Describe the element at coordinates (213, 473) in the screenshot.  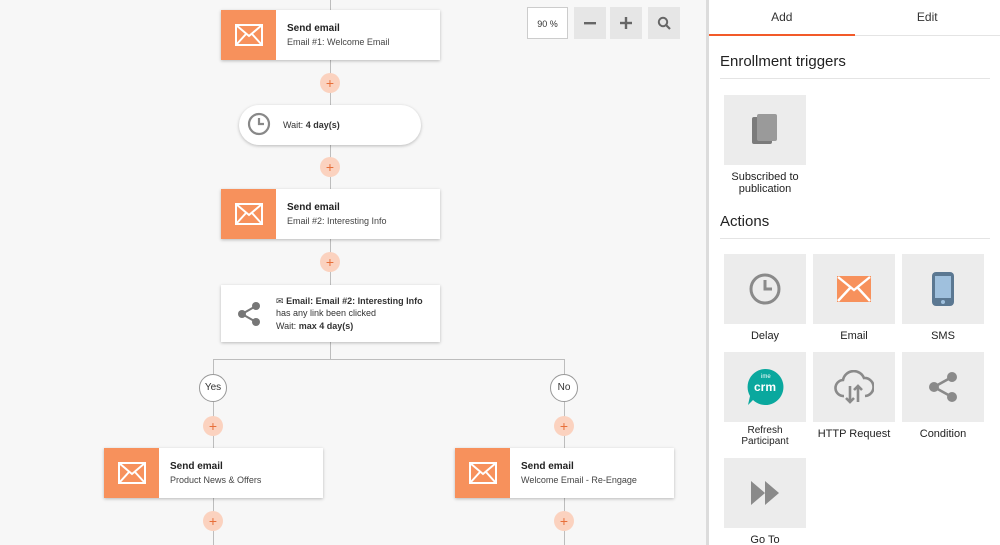
I see `send-email-node: Send email Product News & Offers` at that location.